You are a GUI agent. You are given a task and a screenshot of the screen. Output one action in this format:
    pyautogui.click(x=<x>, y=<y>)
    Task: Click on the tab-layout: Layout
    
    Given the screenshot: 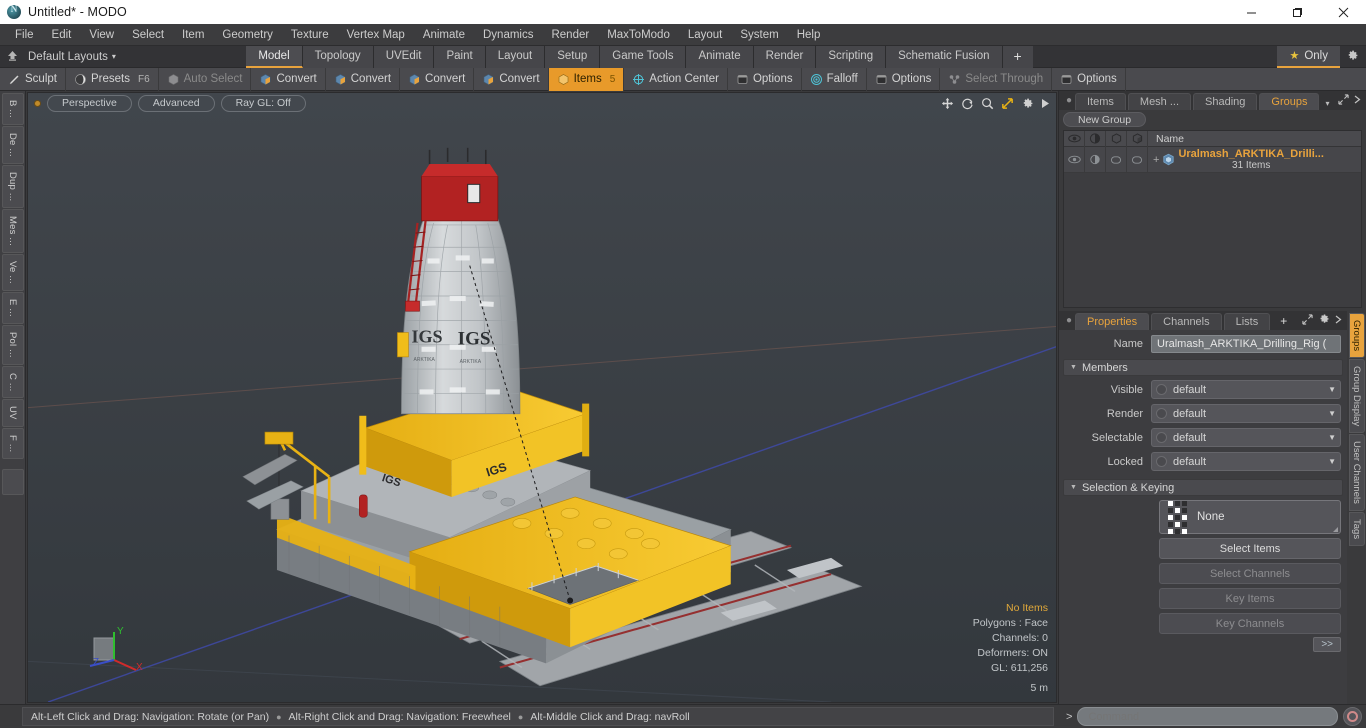 What is the action you would take?
    pyautogui.click(x=515, y=56)
    